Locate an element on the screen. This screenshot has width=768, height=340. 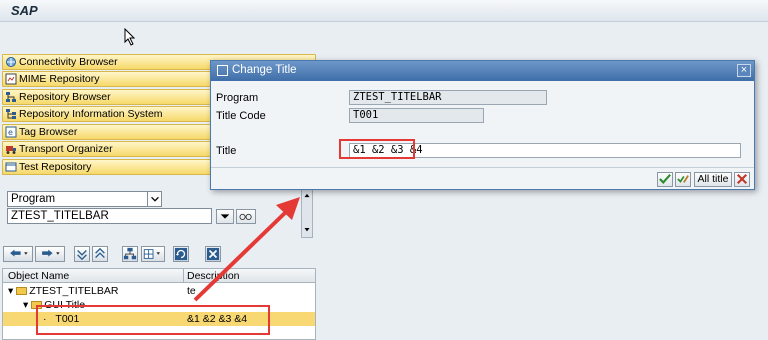
cancel-x-icon is located at coordinates (742, 179).